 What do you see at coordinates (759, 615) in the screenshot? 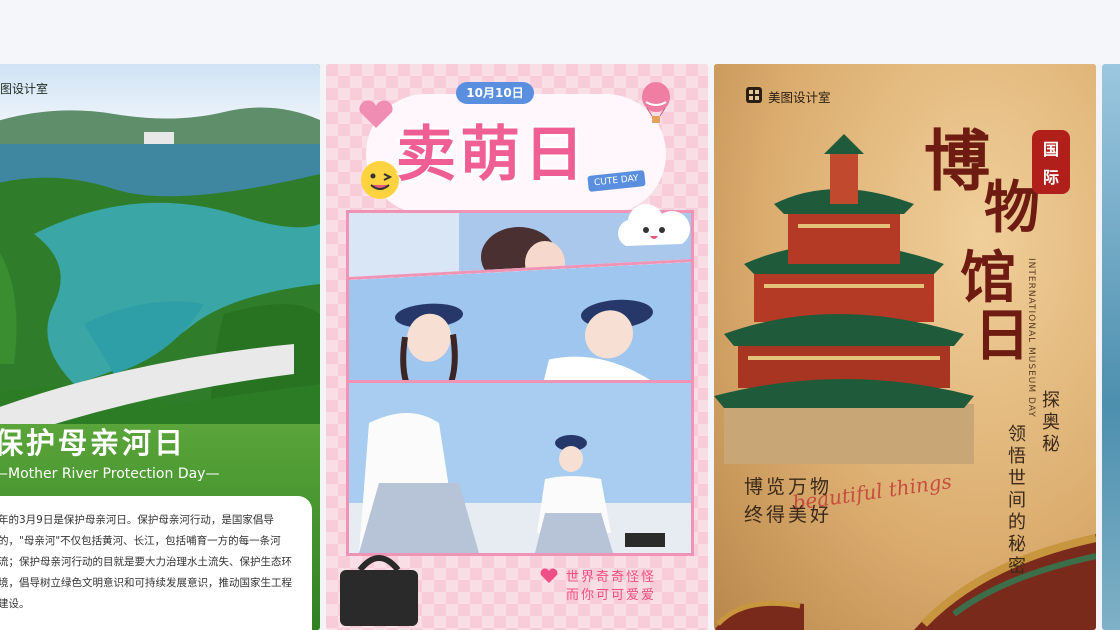
I see `roof-corner-image` at bounding box center [759, 615].